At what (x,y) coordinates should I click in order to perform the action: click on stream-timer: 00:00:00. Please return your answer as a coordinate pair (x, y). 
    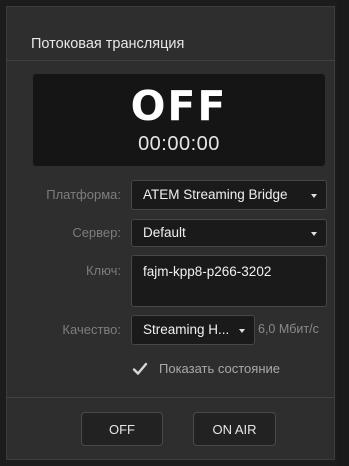
    Looking at the image, I should click on (179, 144).